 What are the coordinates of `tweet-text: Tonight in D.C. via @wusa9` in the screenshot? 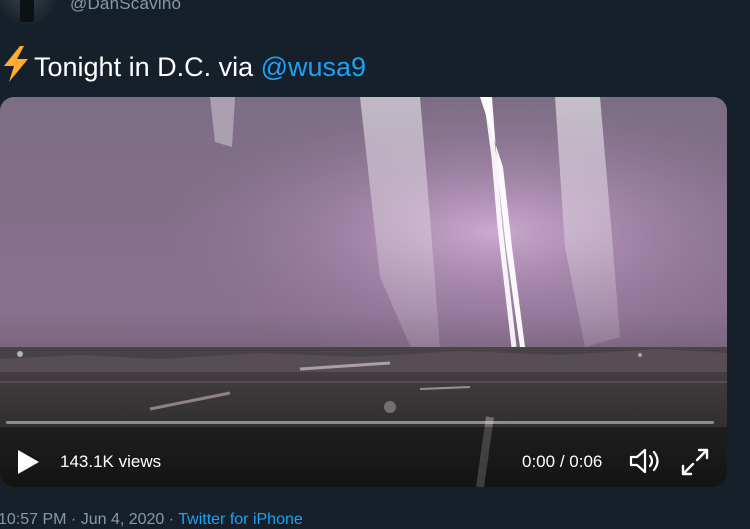 It's located at (183, 66).